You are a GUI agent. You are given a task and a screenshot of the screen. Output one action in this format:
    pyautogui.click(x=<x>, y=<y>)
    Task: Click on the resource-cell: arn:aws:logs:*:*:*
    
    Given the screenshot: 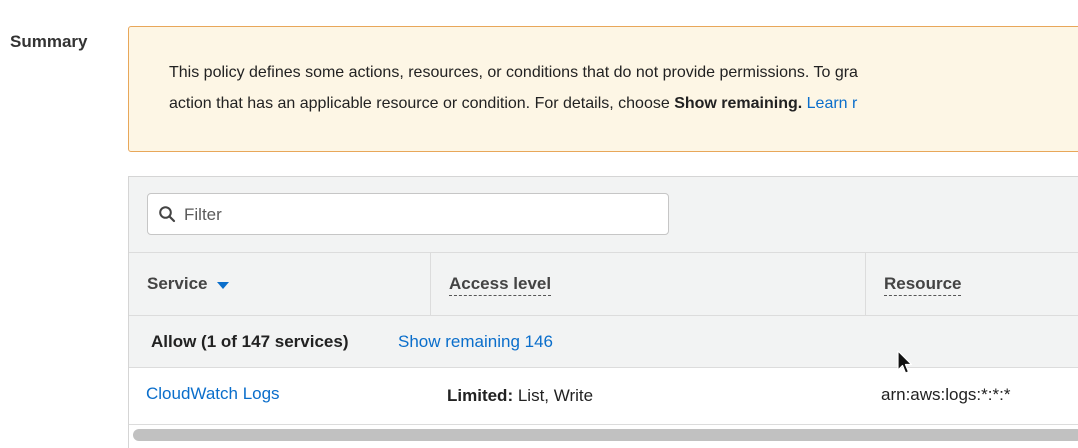 What is the action you would take?
    pyautogui.click(x=946, y=394)
    